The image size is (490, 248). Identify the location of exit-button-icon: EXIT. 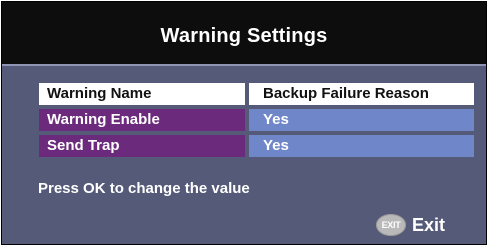
(391, 225).